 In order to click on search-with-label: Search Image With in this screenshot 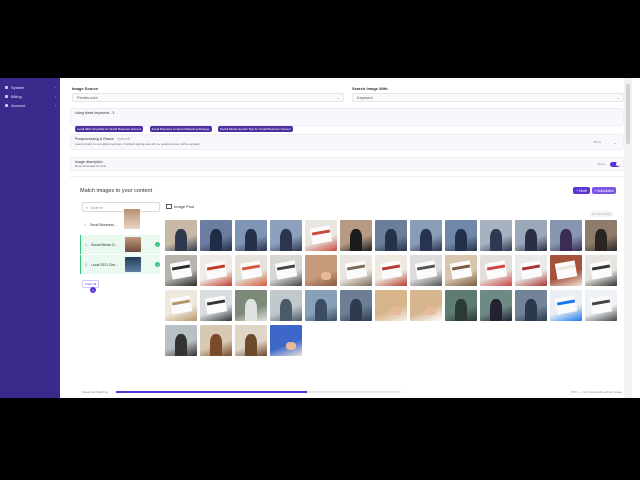, I will do `click(370, 88)`.